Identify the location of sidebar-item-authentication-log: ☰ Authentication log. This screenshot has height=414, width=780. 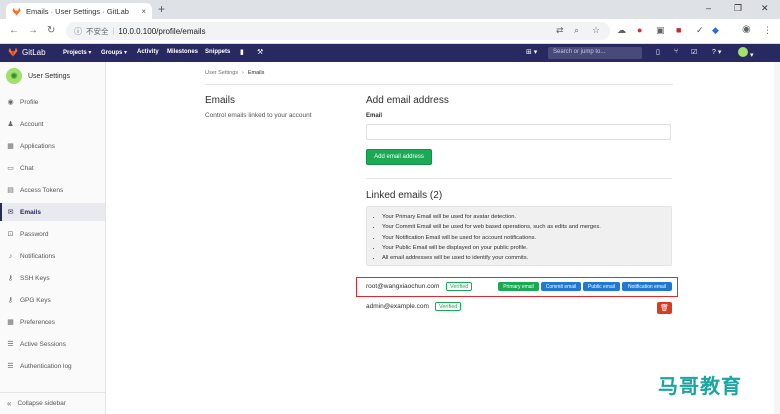
(52, 366).